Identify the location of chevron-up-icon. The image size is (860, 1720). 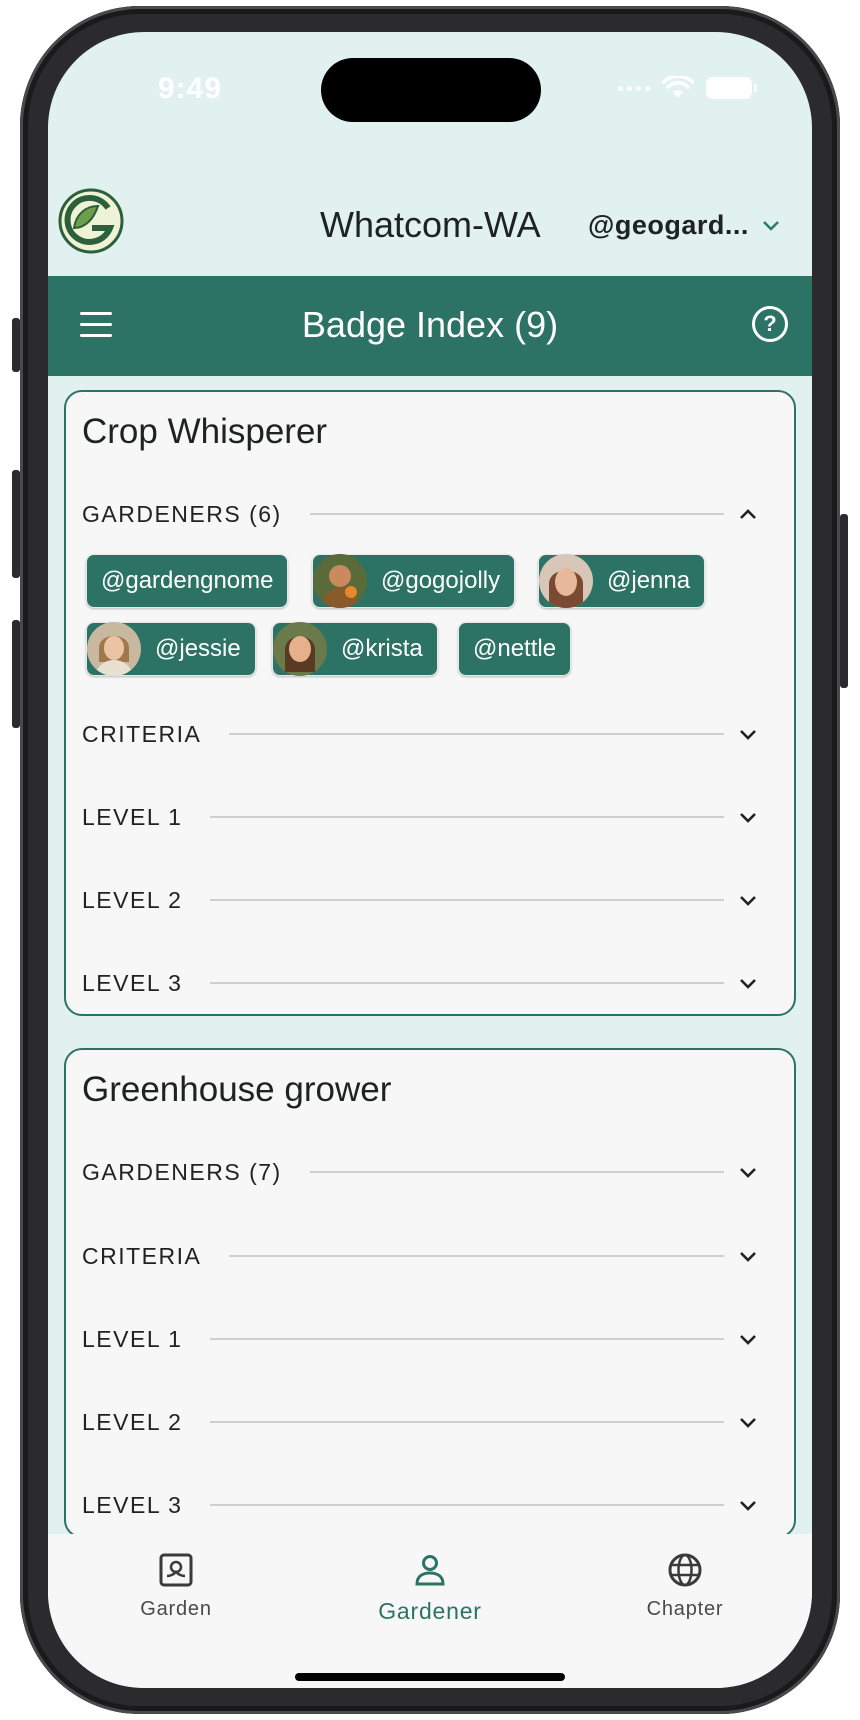
(748, 514).